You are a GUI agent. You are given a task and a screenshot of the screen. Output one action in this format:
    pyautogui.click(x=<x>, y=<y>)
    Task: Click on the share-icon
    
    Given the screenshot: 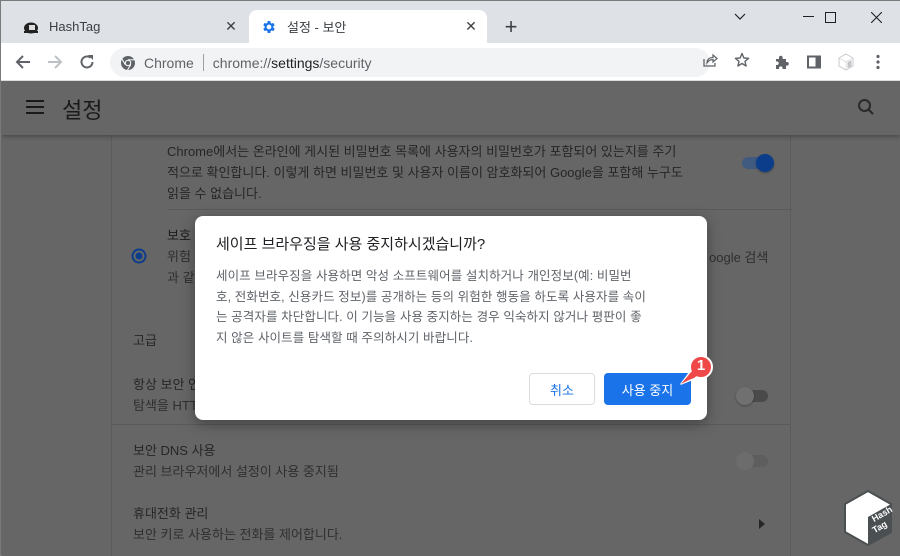 What is the action you would take?
    pyautogui.click(x=710, y=60)
    